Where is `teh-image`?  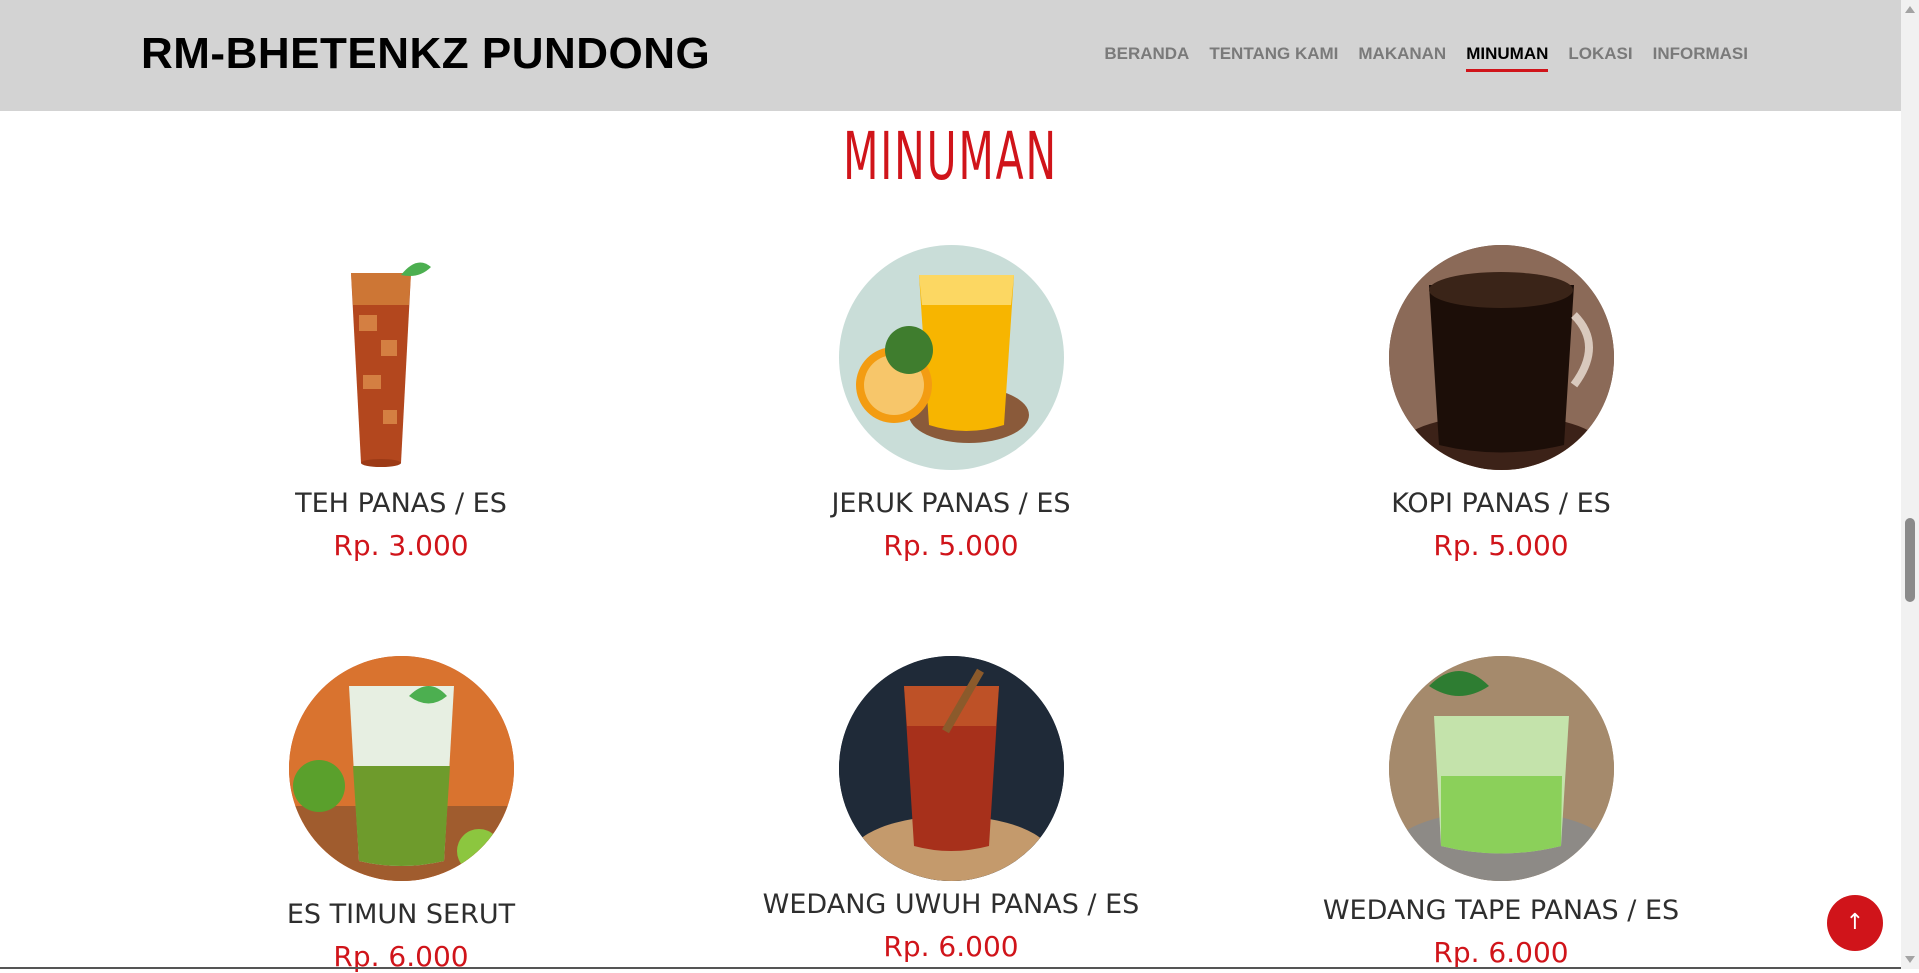
teh-image is located at coordinates (401, 357).